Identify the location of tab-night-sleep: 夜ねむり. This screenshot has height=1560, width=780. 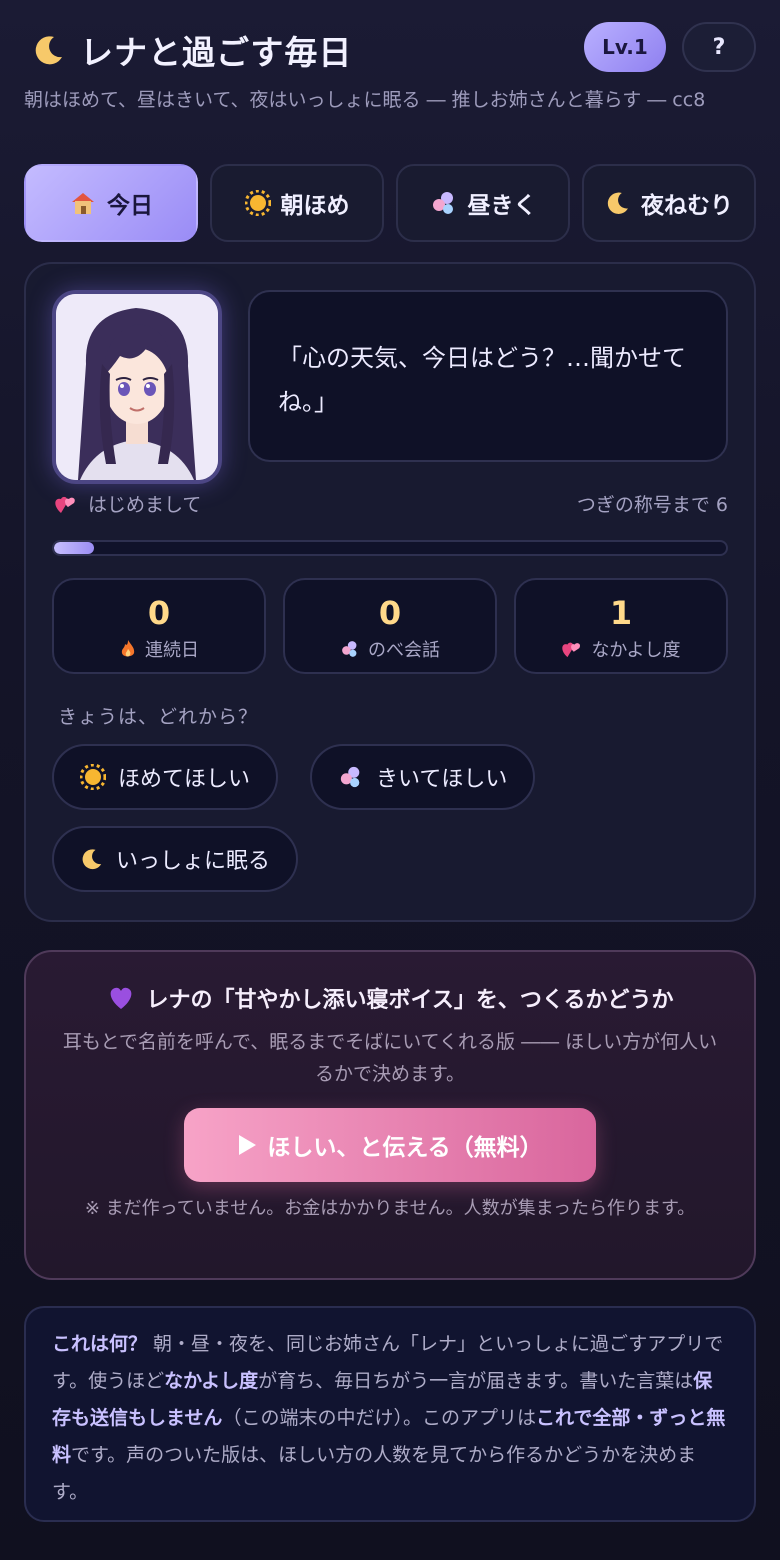
(669, 203).